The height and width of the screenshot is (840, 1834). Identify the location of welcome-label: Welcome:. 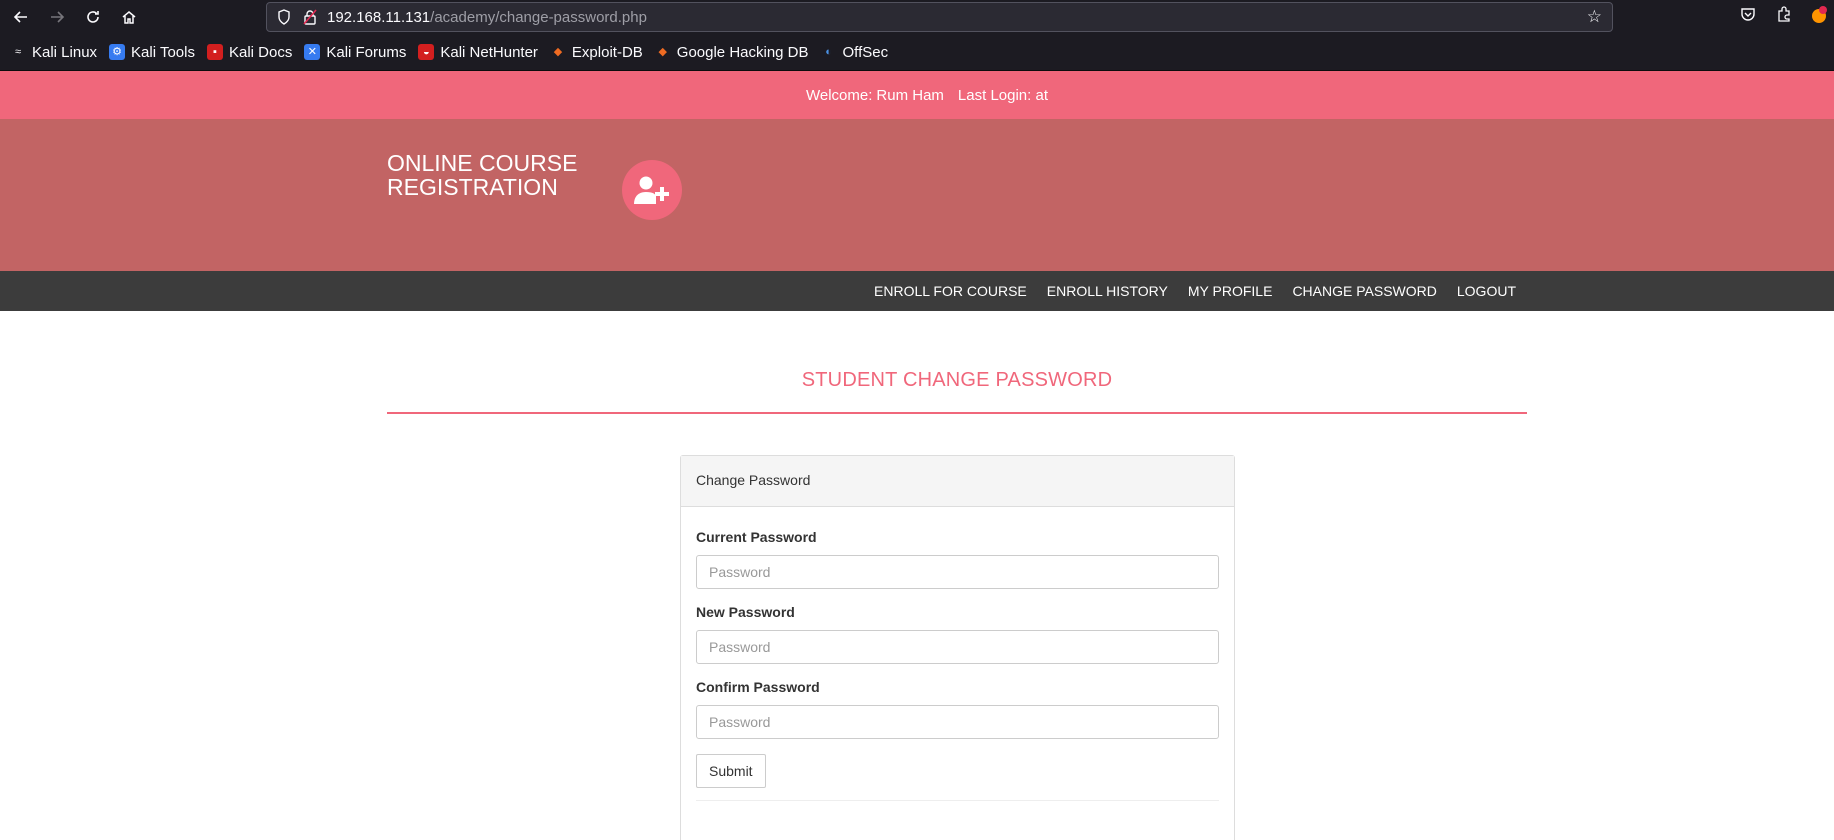
(839, 95).